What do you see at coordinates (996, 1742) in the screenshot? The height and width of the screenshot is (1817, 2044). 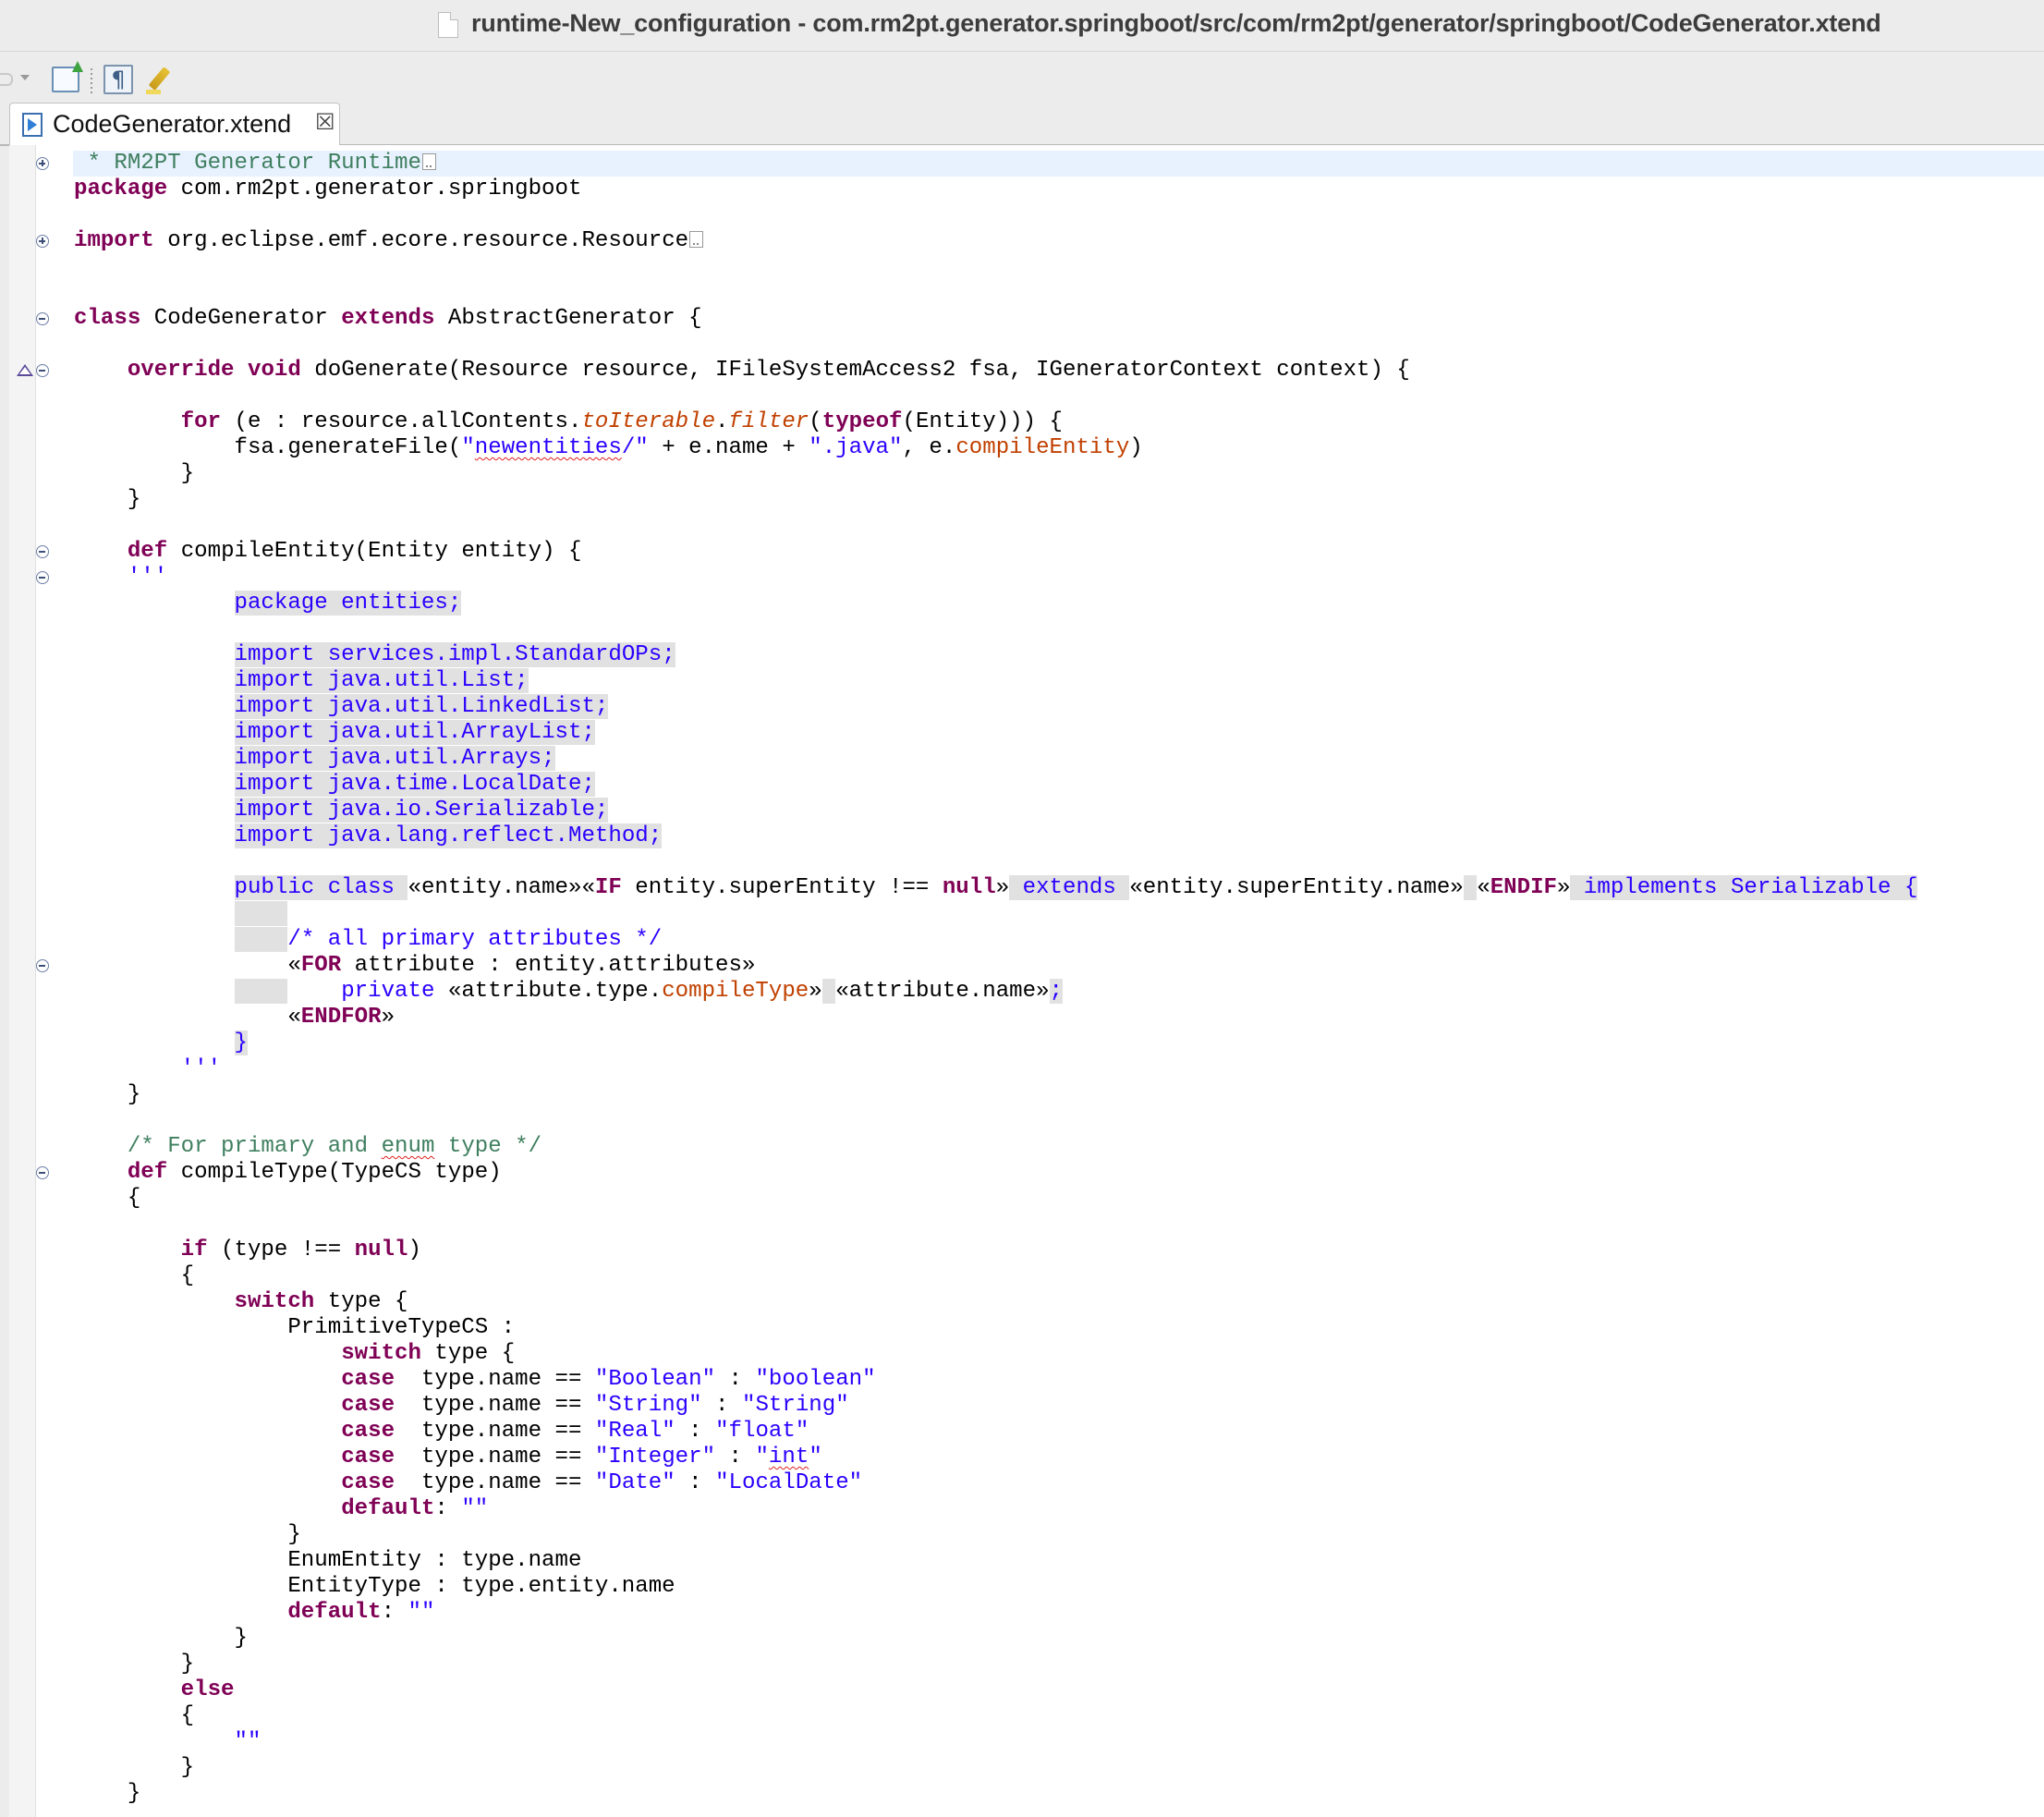 I see `code-line: ""` at bounding box center [996, 1742].